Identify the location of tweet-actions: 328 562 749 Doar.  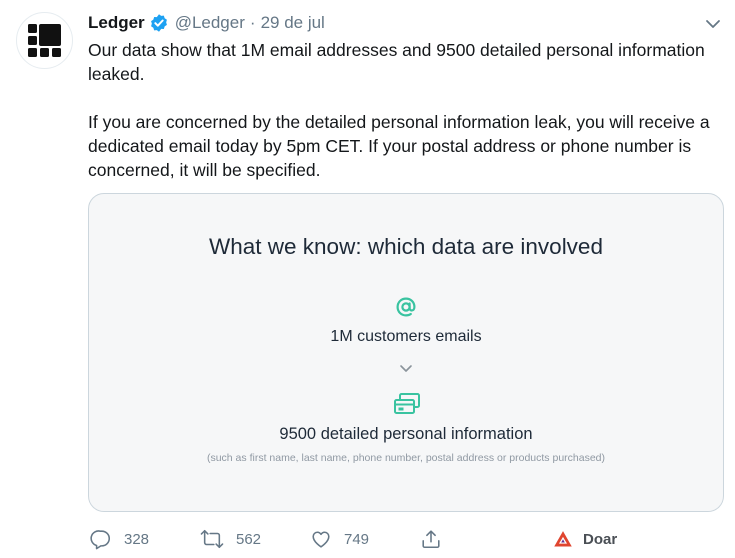
(408, 539).